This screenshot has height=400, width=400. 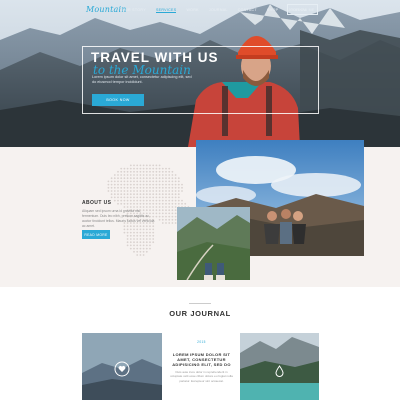 I want to click on nav-item-journal: JOURNAL, so click(x=218, y=10).